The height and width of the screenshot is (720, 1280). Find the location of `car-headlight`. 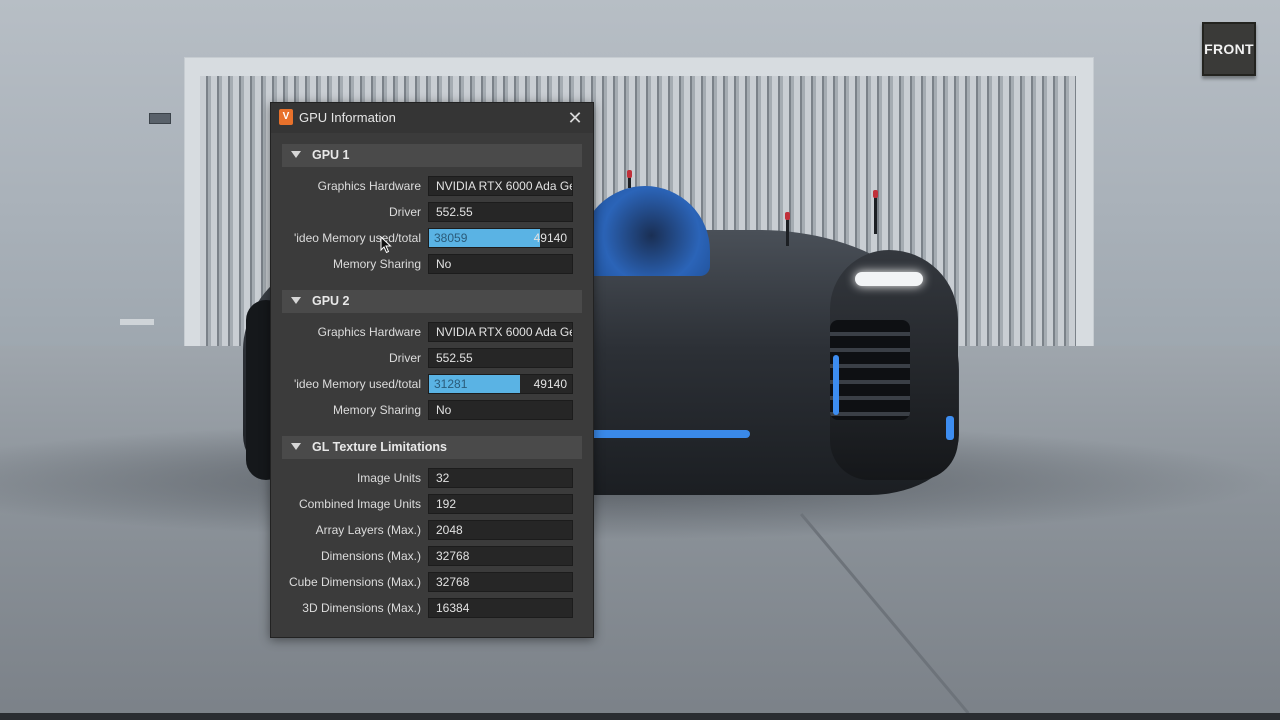

car-headlight is located at coordinates (889, 279).